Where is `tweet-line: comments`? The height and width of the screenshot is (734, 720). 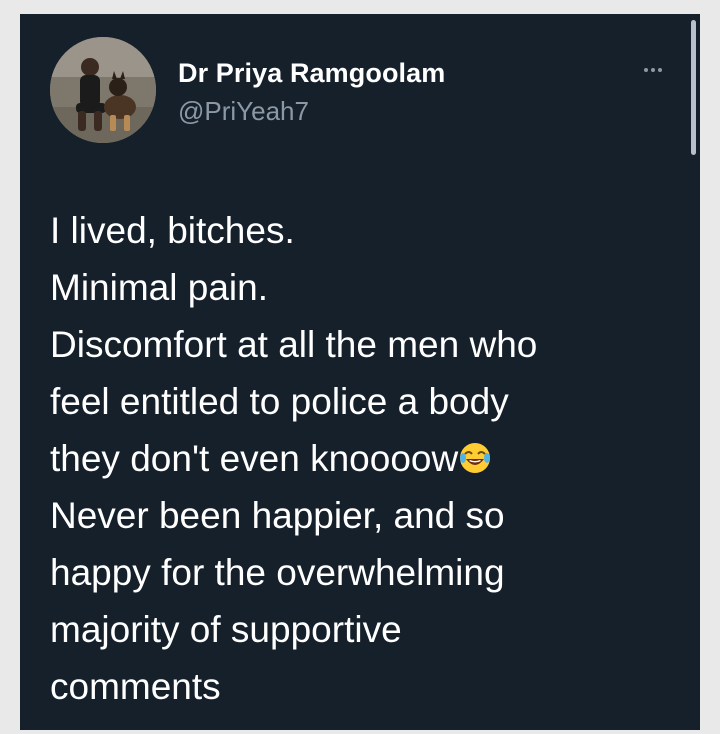 tweet-line: comments is located at coordinates (135, 686).